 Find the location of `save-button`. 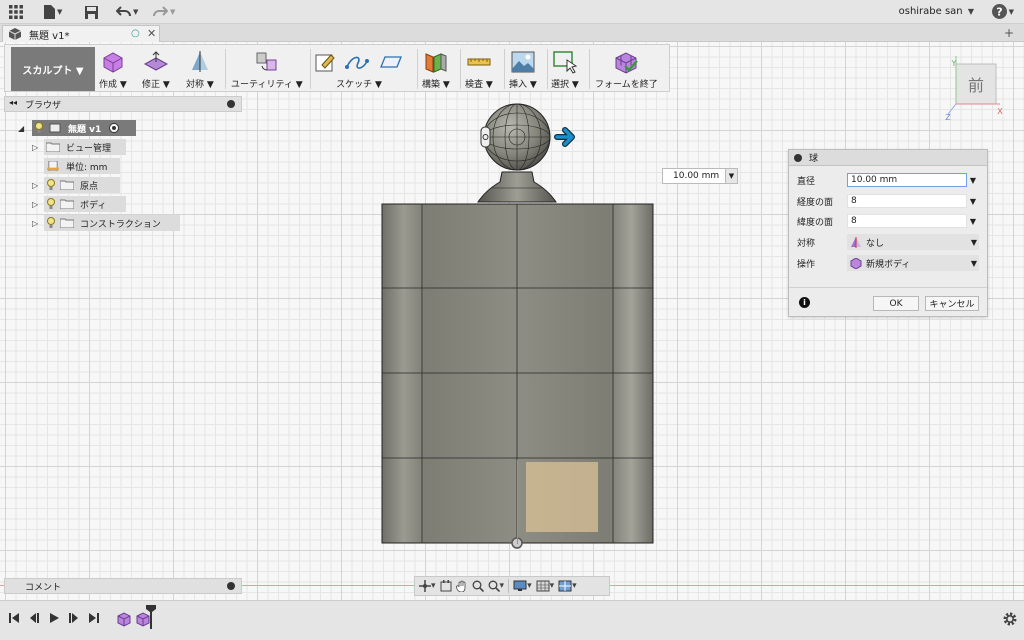

save-button is located at coordinates (91, 12).